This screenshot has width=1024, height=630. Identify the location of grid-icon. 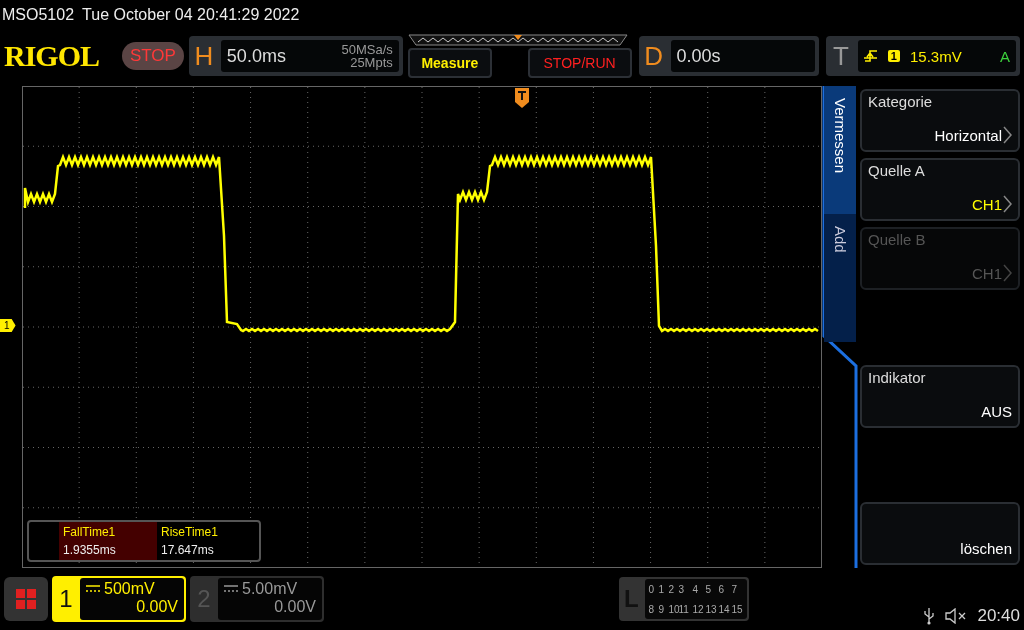
(26, 599).